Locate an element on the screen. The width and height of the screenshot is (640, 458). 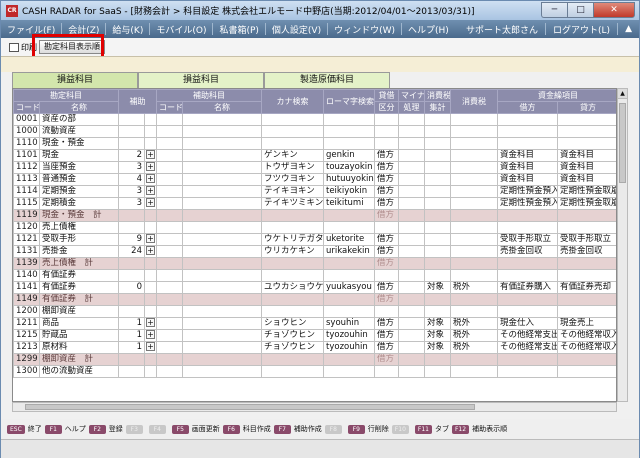
code-cell: 1149 is located at coordinates (26, 299).